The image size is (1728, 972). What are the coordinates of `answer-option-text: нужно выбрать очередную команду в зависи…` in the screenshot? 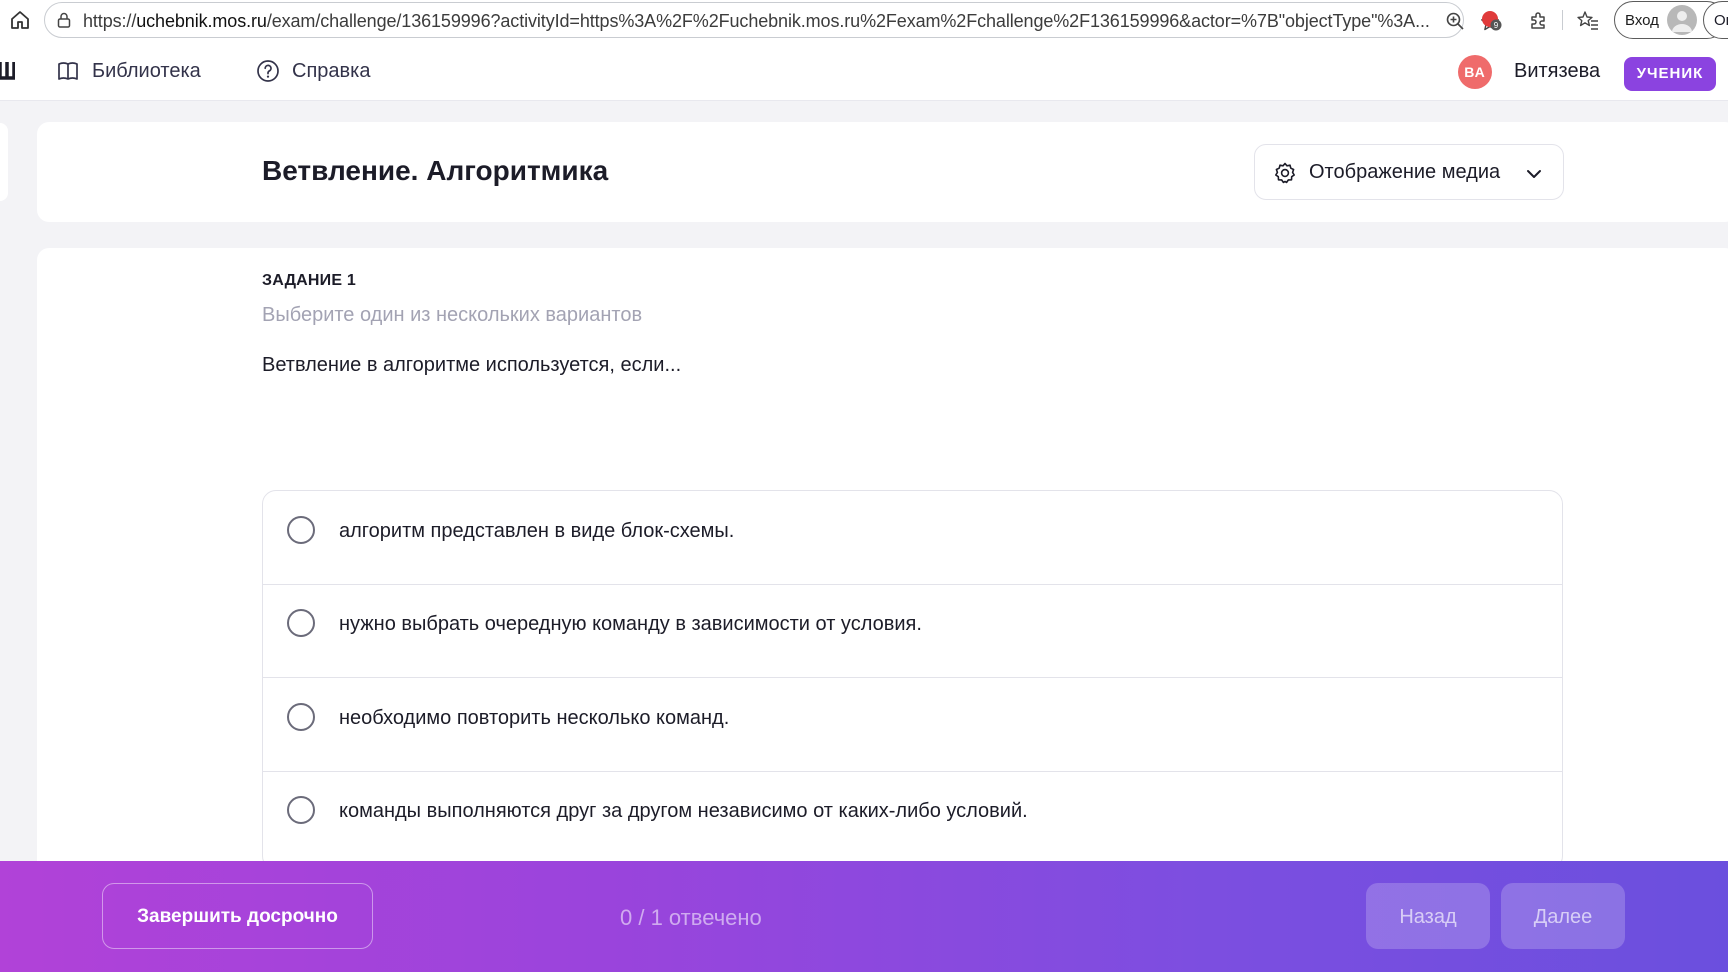 It's located at (630, 624).